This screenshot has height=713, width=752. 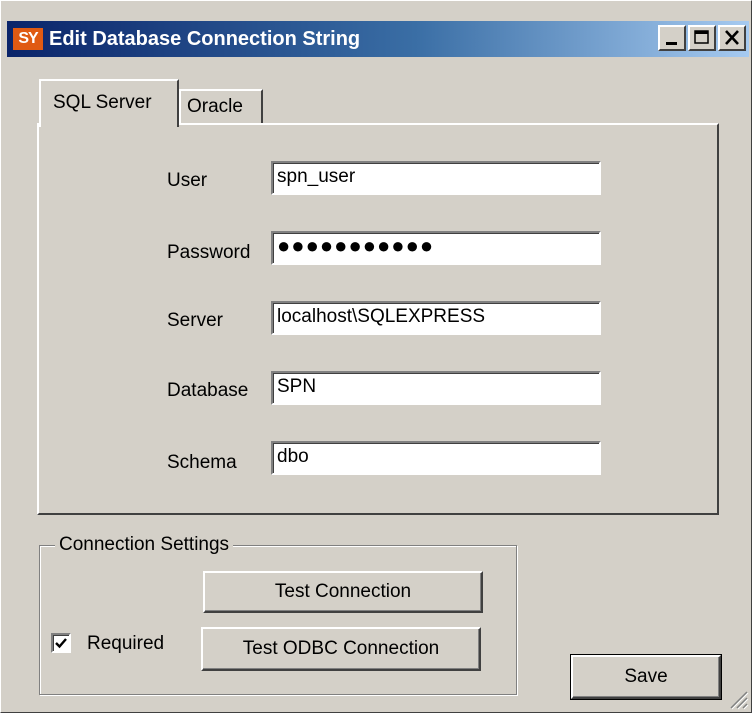 What do you see at coordinates (109, 103) in the screenshot?
I see `tab-sql-server: SQL Server` at bounding box center [109, 103].